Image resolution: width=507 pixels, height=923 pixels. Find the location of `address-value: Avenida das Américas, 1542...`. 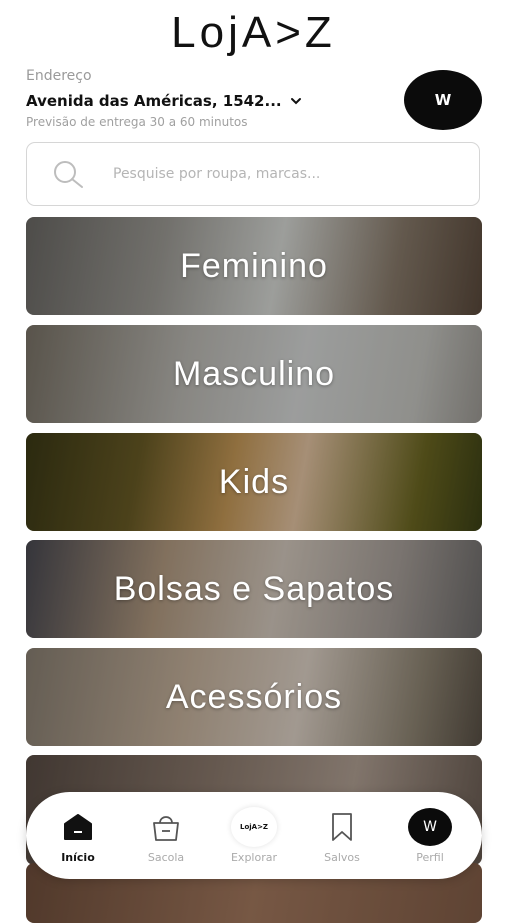

address-value: Avenida das Américas, 1542... is located at coordinates (154, 101).